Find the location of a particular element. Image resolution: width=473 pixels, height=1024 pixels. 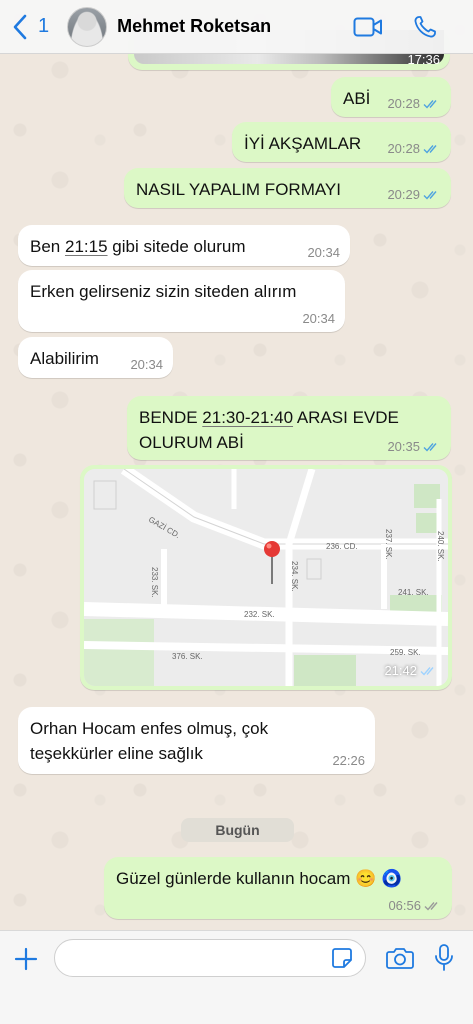

message-bubble: İYİ AKŞAMLAR 20:28 is located at coordinates (341, 142).